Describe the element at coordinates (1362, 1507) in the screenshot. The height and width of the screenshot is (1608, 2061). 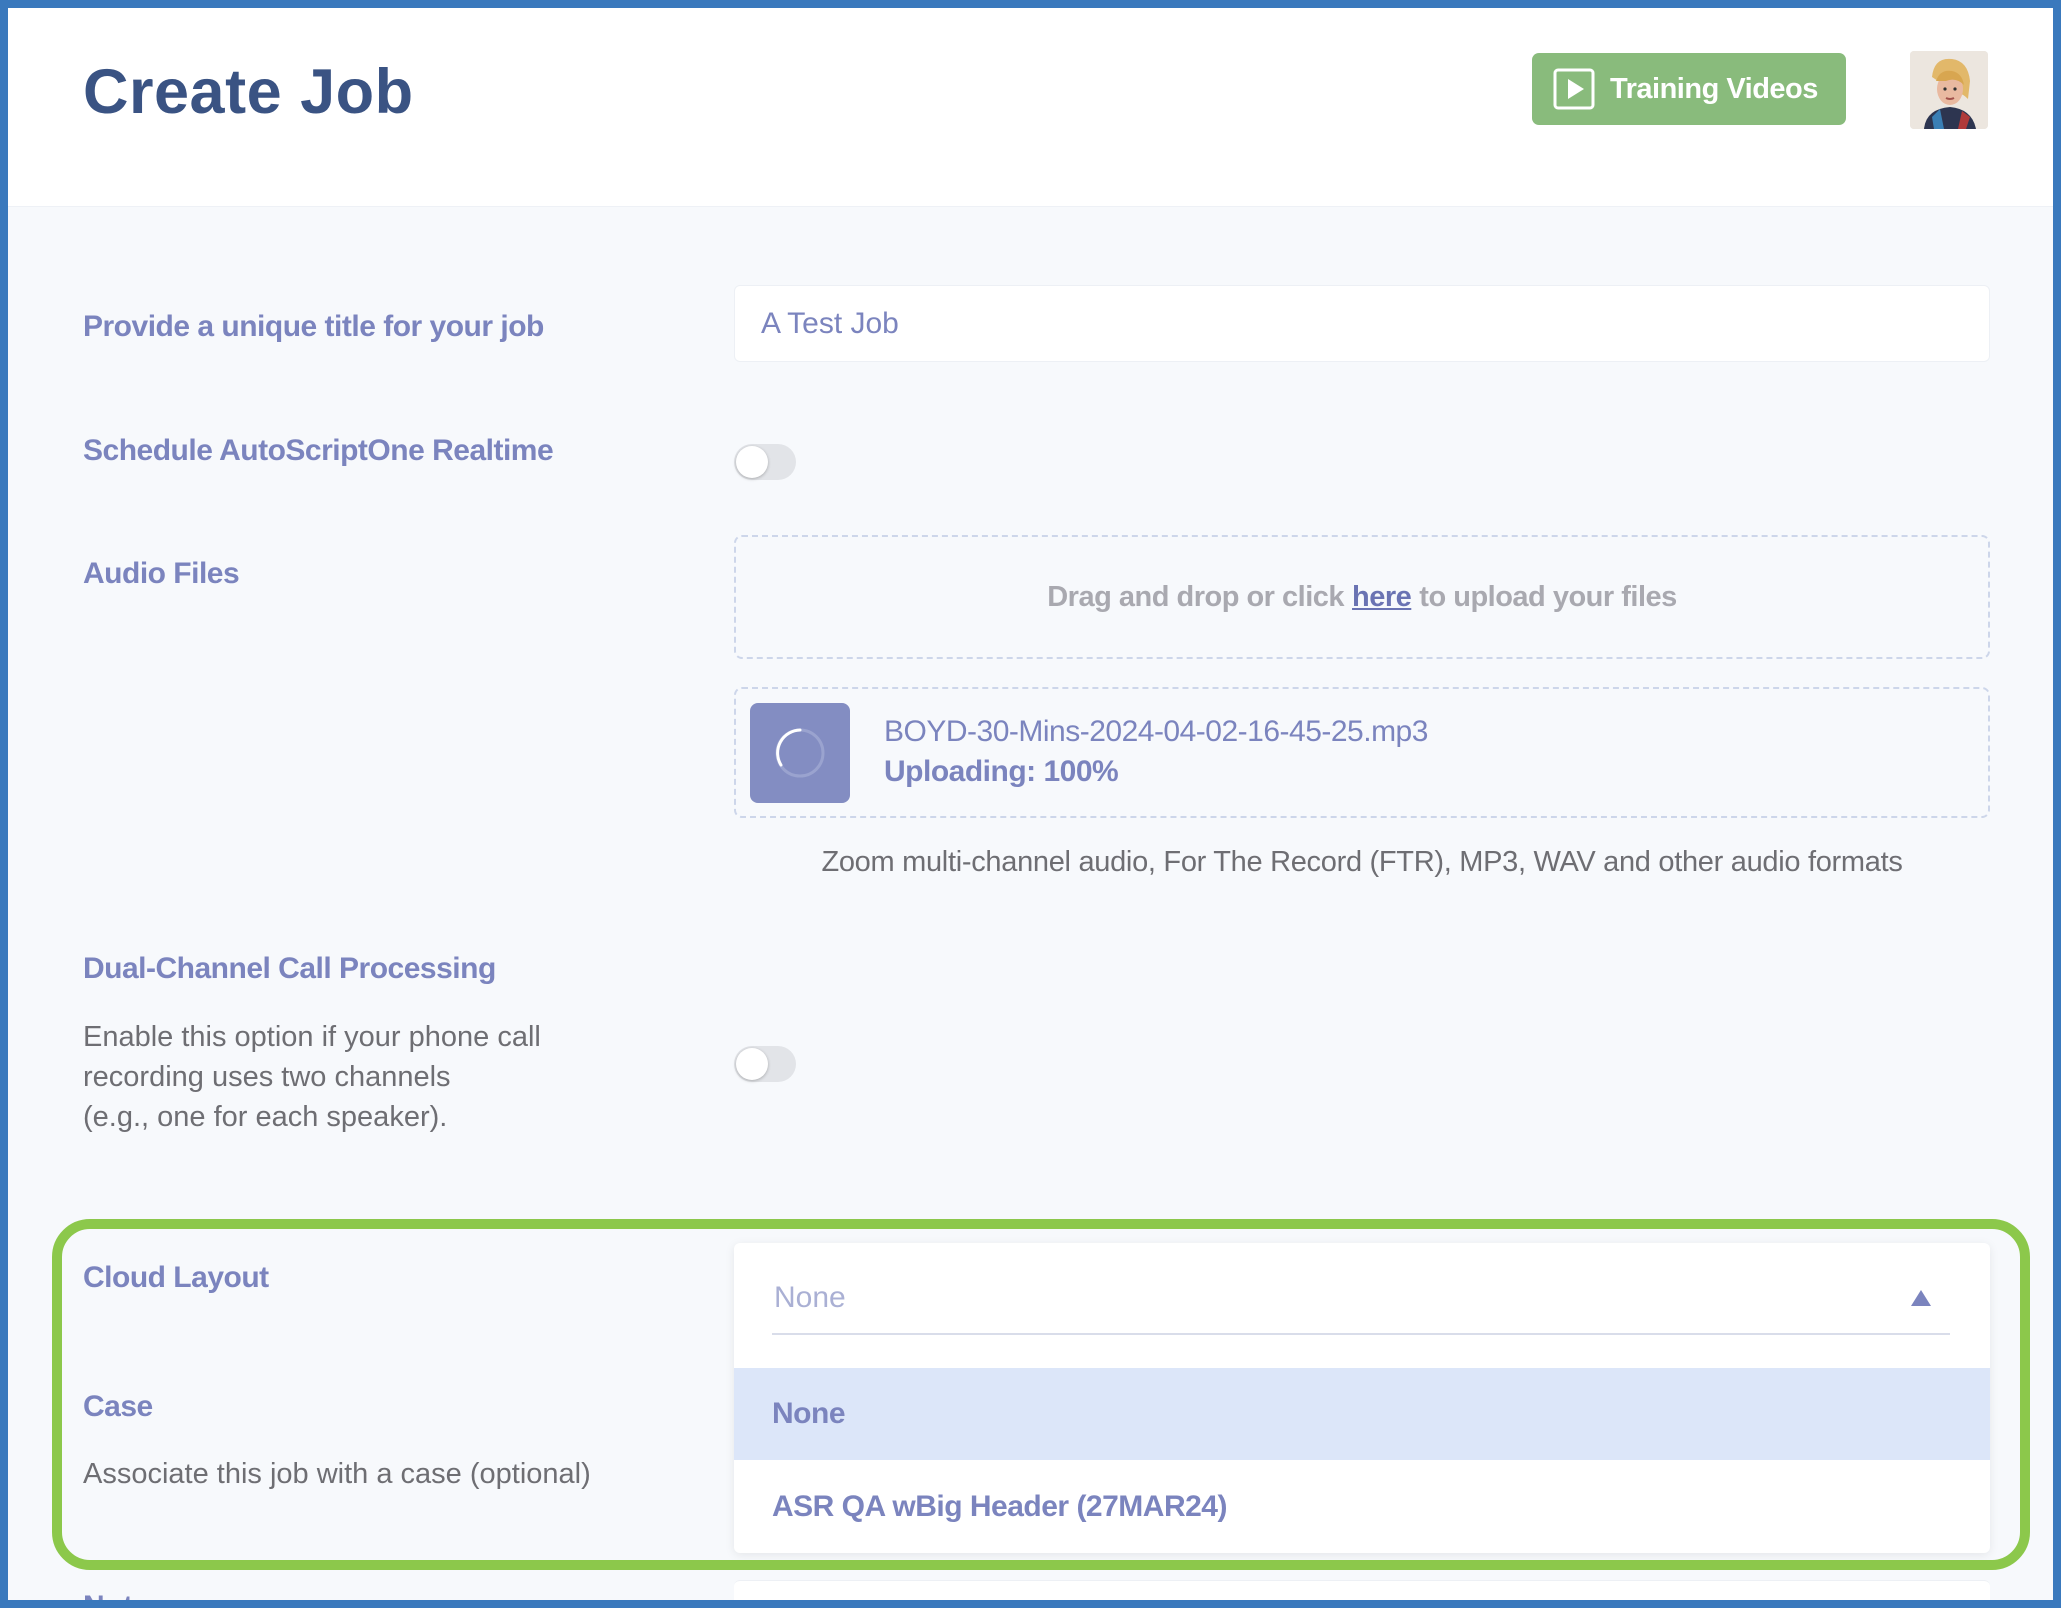
I see `cloud-layout-option-asr-qa: ASR QA wBig Header (27MAR24)` at that location.